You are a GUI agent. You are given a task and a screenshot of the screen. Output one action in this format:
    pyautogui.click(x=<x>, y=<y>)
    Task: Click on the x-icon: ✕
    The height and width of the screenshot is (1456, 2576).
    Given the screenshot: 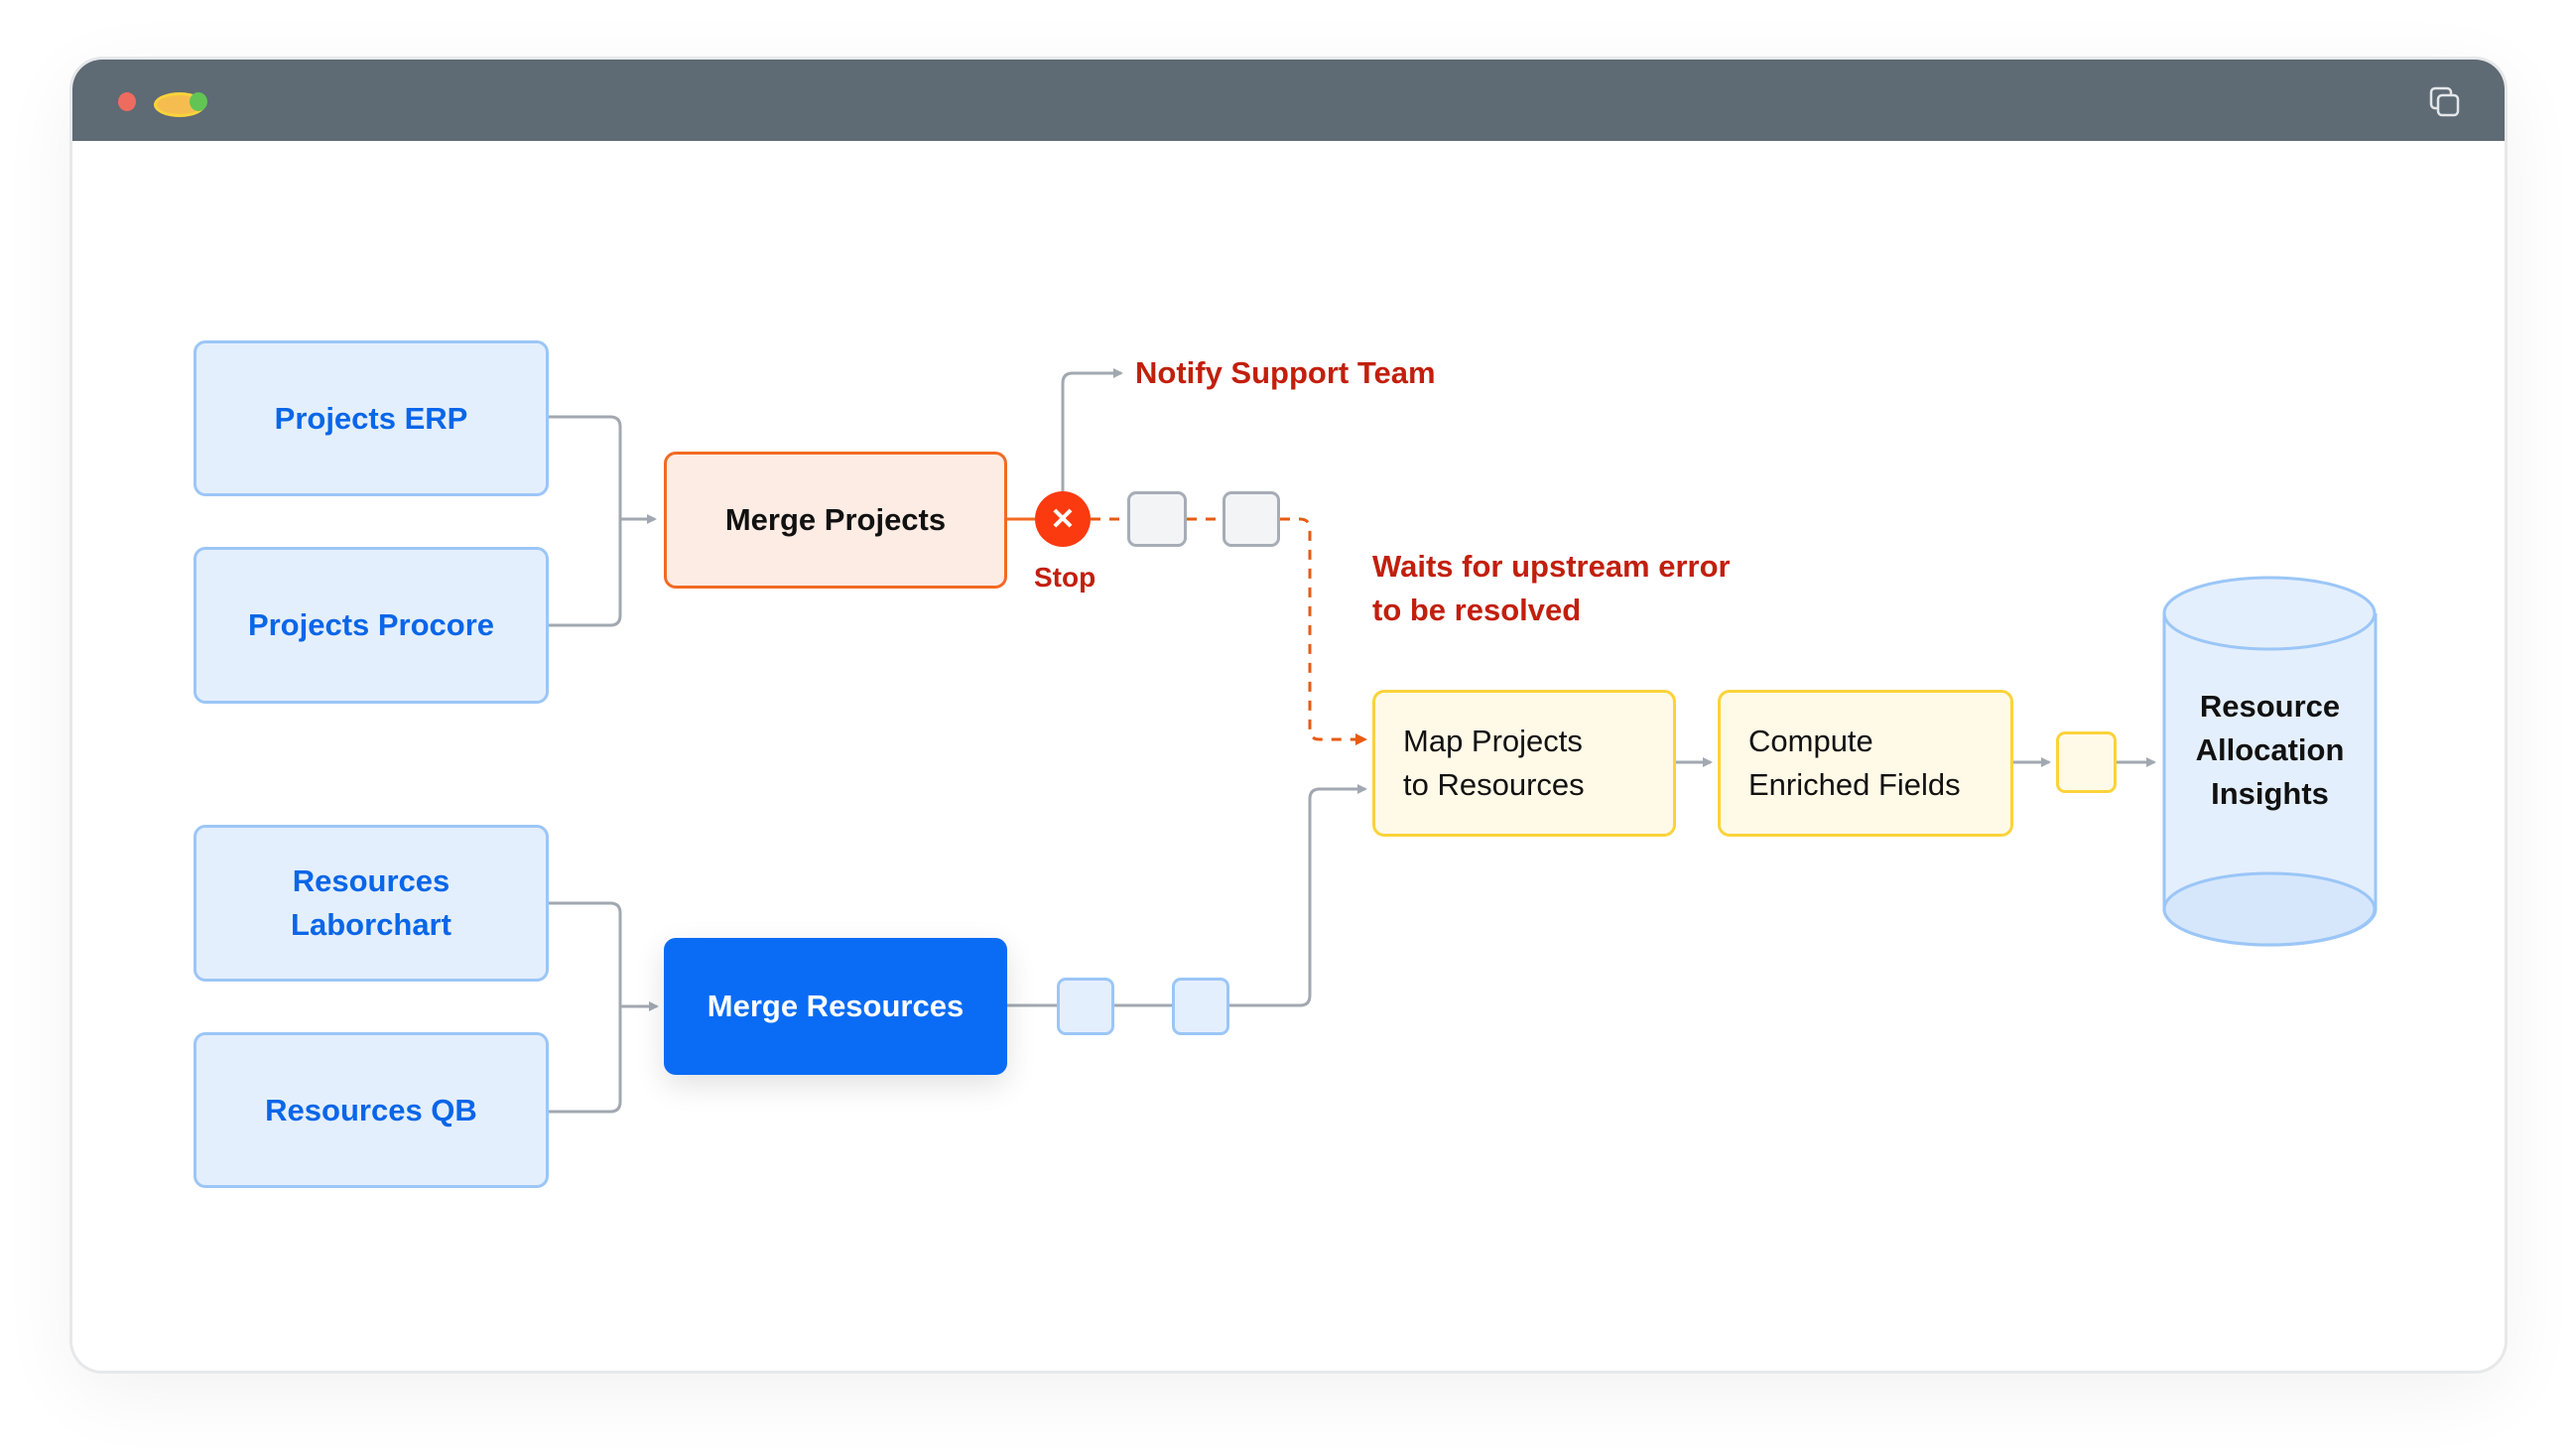 What is the action you would take?
    pyautogui.click(x=1063, y=519)
    